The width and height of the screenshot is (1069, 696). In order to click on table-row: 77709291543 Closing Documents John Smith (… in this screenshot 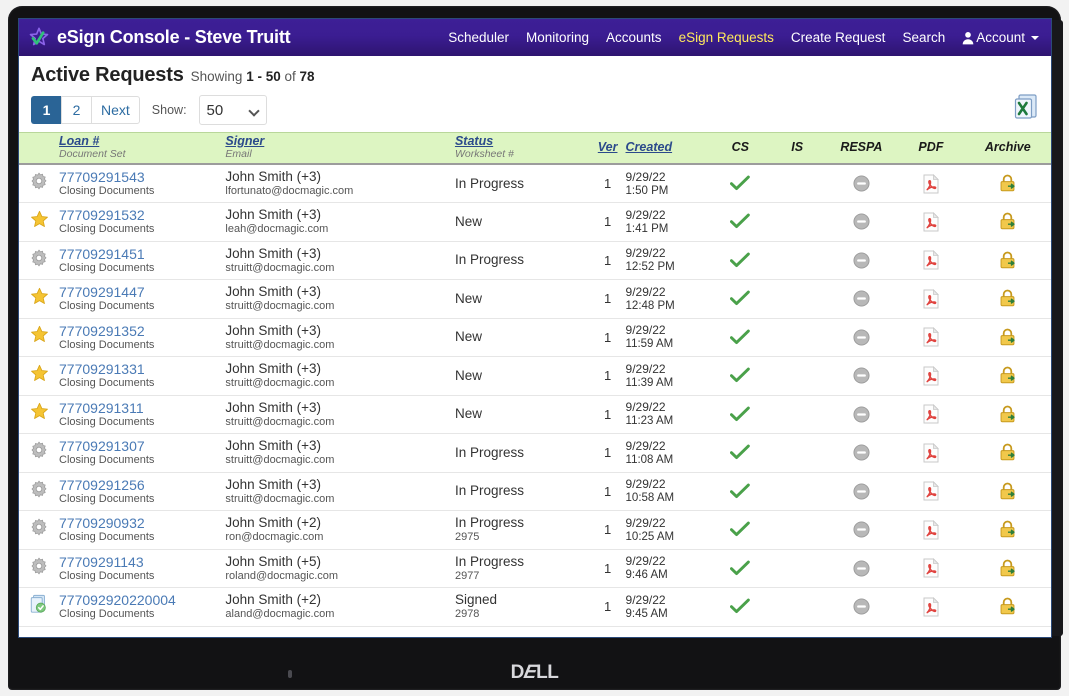, I will do `click(535, 183)`.